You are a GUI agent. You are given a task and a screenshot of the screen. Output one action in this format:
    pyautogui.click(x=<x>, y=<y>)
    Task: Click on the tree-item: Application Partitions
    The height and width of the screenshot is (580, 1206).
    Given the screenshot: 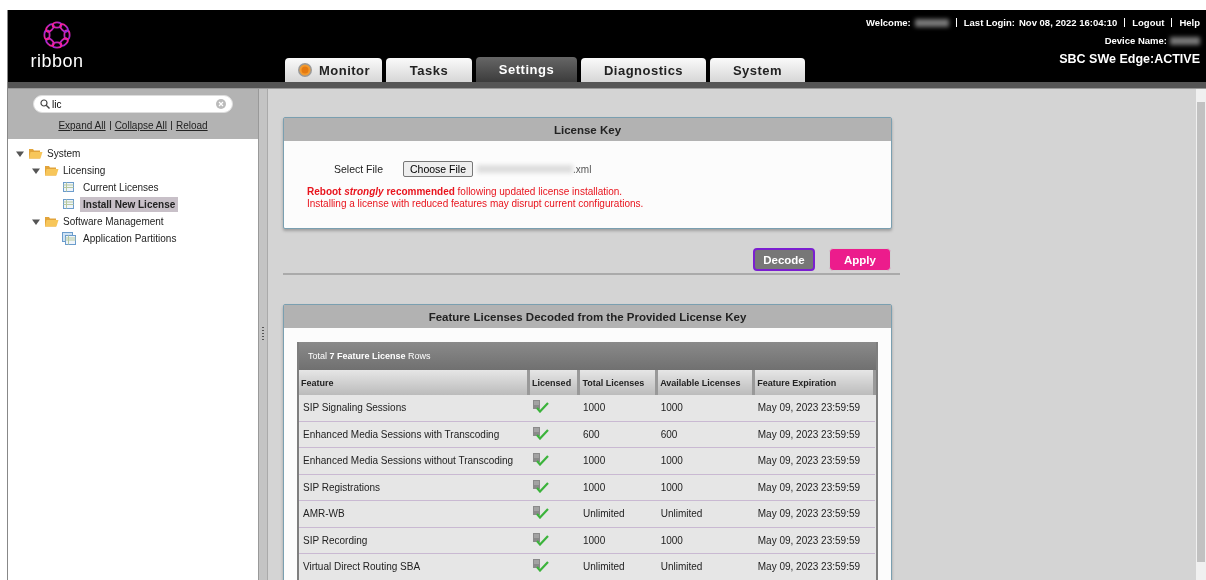 What is the action you would take?
    pyautogui.click(x=130, y=238)
    